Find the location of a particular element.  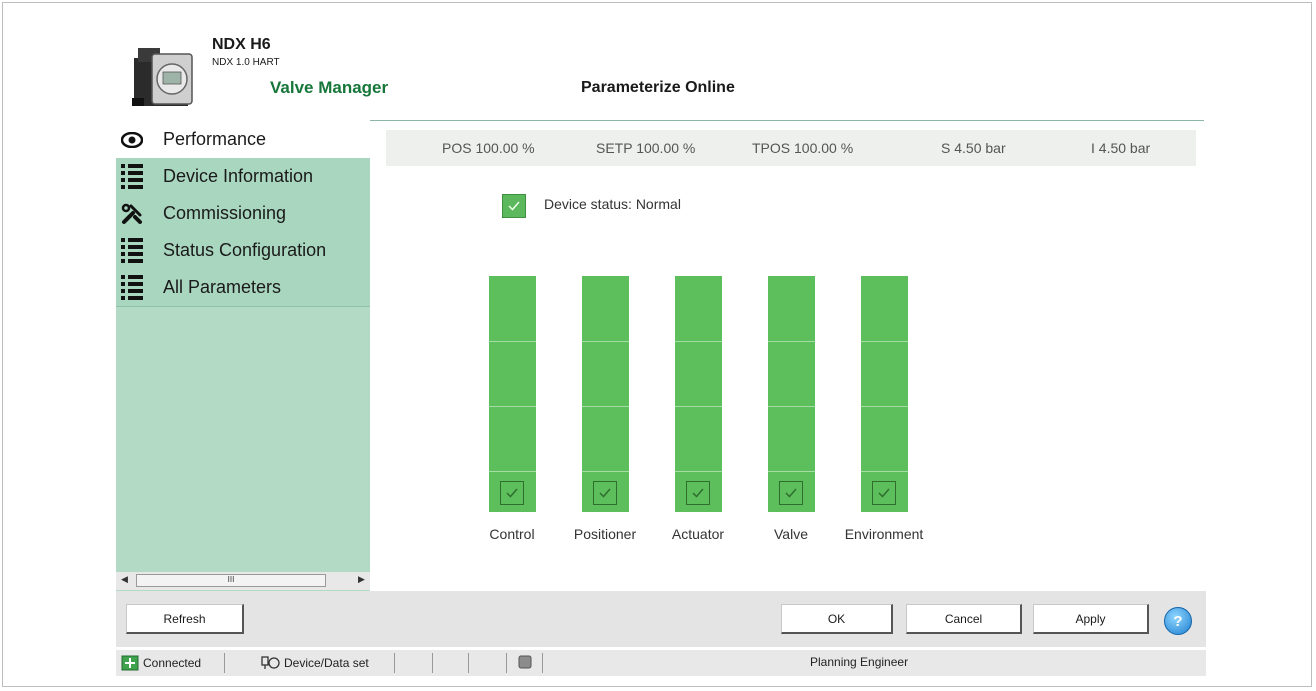

sidebar-item-performance: Performance is located at coordinates (243, 139).